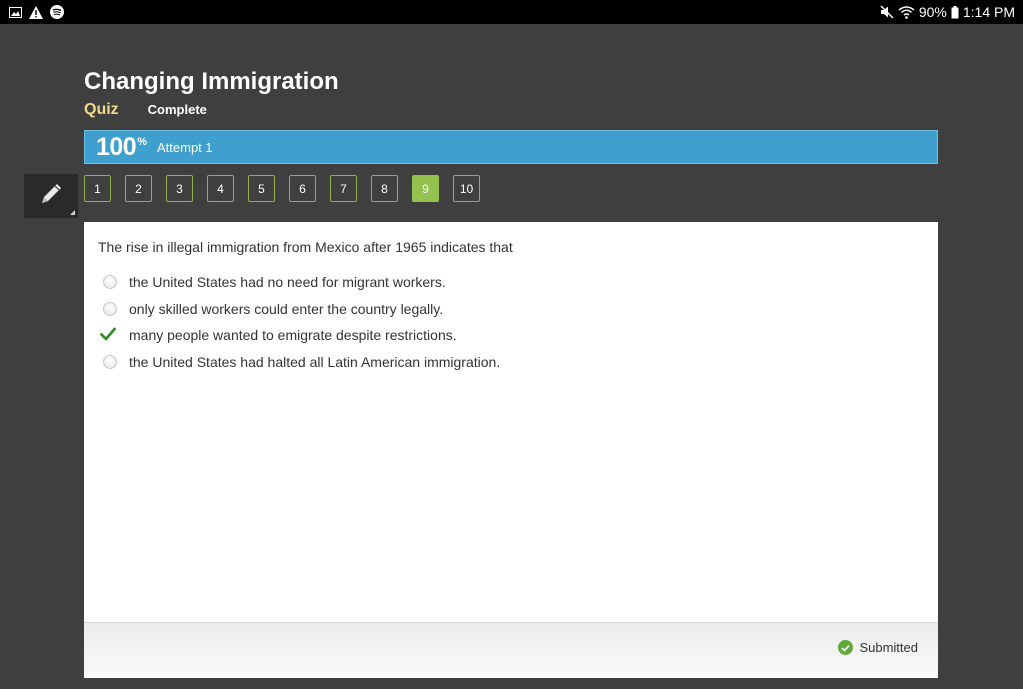 The width and height of the screenshot is (1023, 689). I want to click on question-nav-button-10: 10, so click(466, 188).